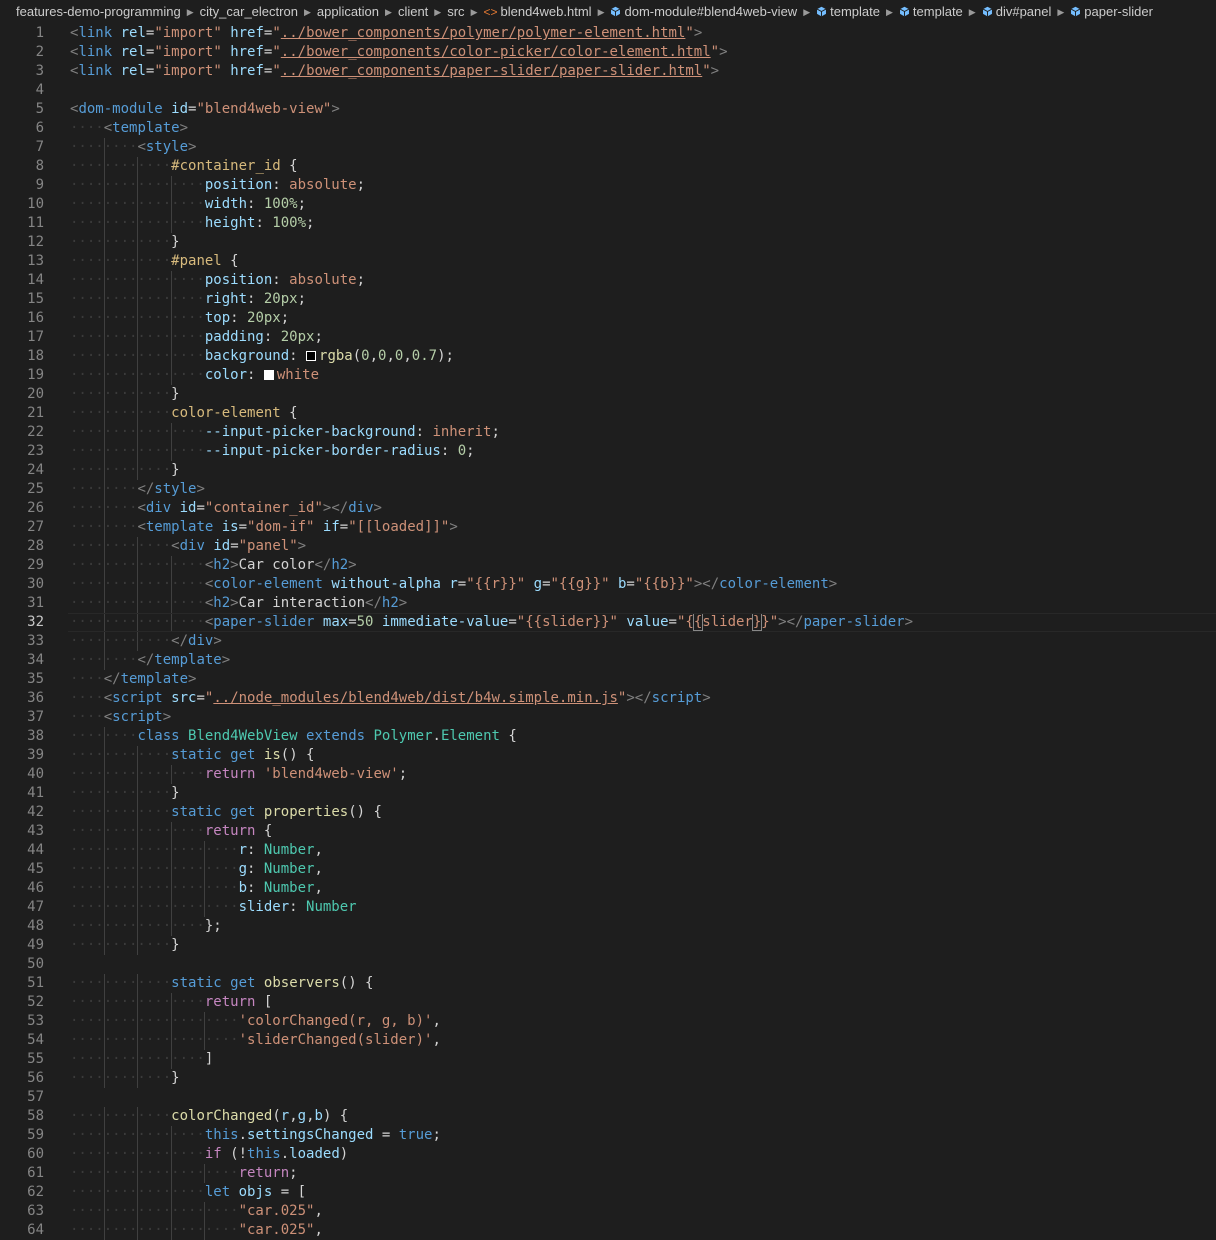 This screenshot has height=1240, width=1216. I want to click on code-line: 6 ····<template>, so click(608, 128).